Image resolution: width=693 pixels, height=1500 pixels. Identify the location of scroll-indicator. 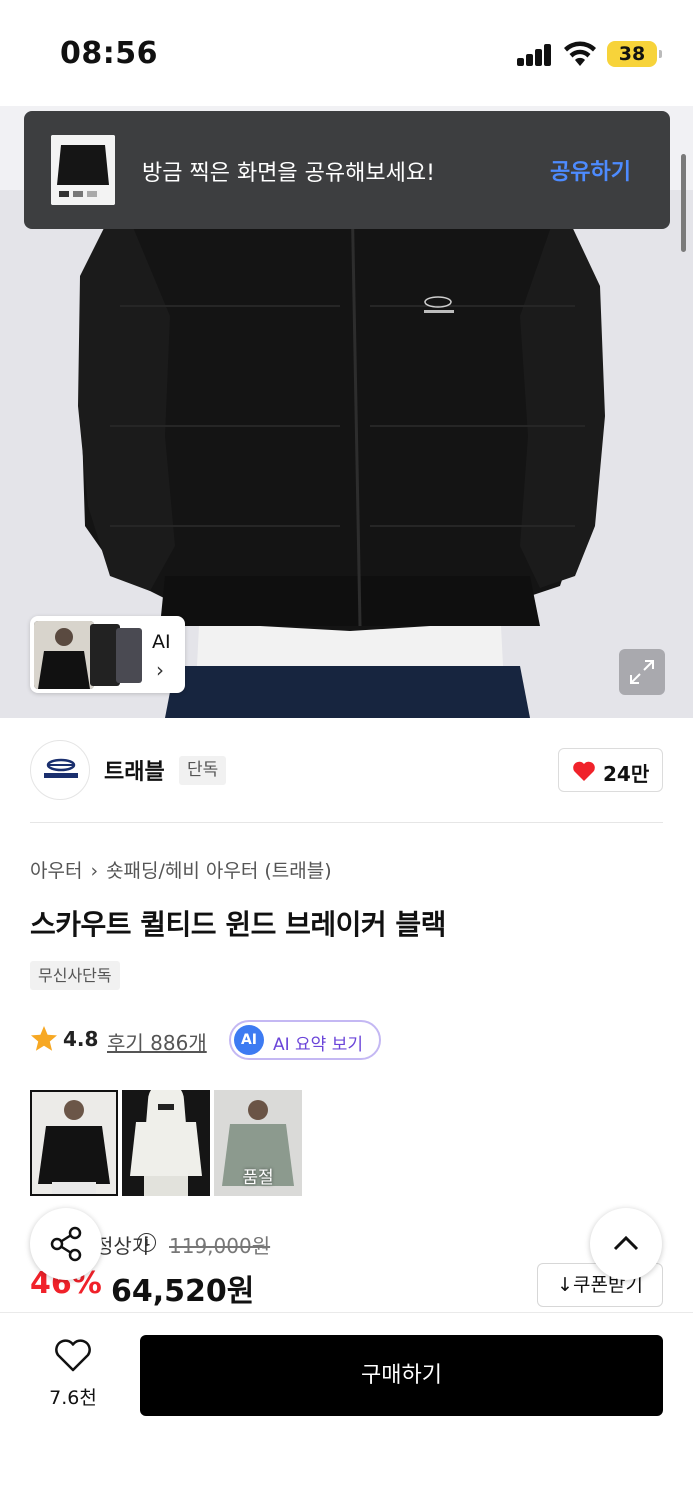
(683, 203).